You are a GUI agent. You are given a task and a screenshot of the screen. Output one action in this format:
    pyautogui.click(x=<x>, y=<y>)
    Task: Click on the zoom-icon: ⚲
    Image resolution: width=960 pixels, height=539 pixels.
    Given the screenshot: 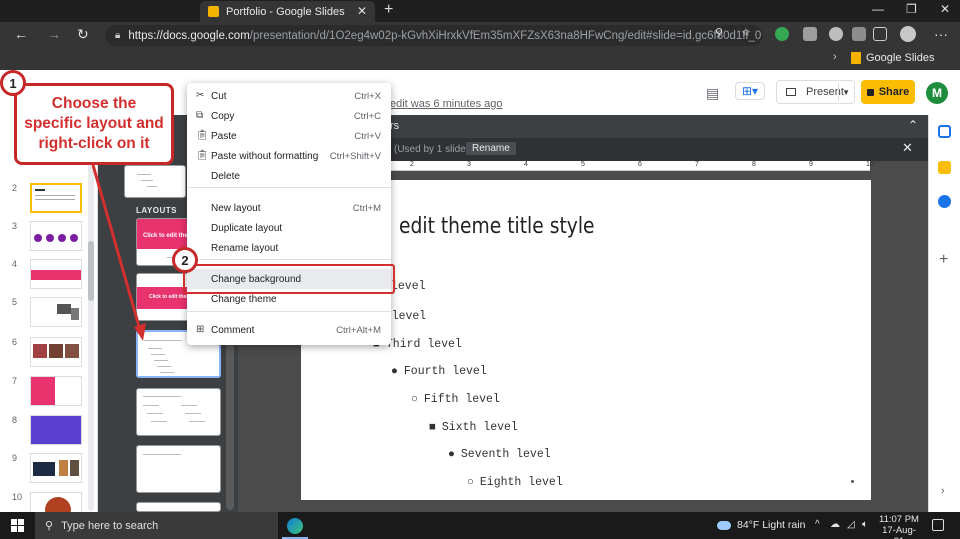 What is the action you would take?
    pyautogui.click(x=719, y=32)
    